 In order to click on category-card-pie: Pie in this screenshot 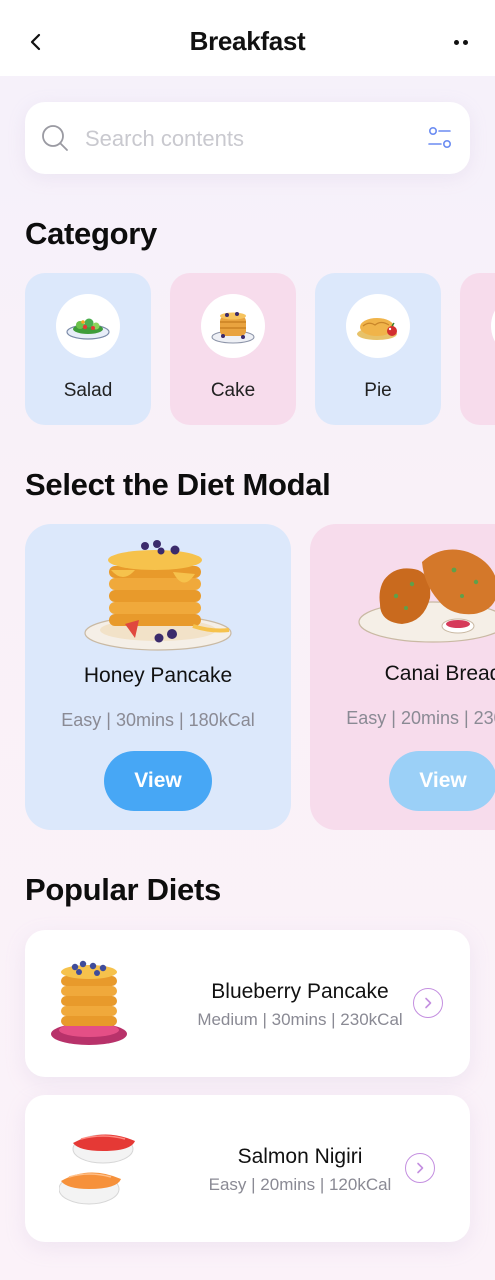, I will do `click(378, 349)`.